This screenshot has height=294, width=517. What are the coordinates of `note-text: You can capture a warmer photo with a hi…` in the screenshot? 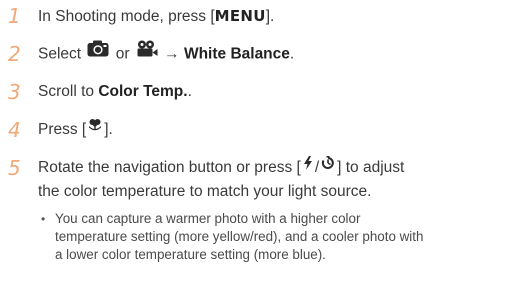 It's located at (239, 237).